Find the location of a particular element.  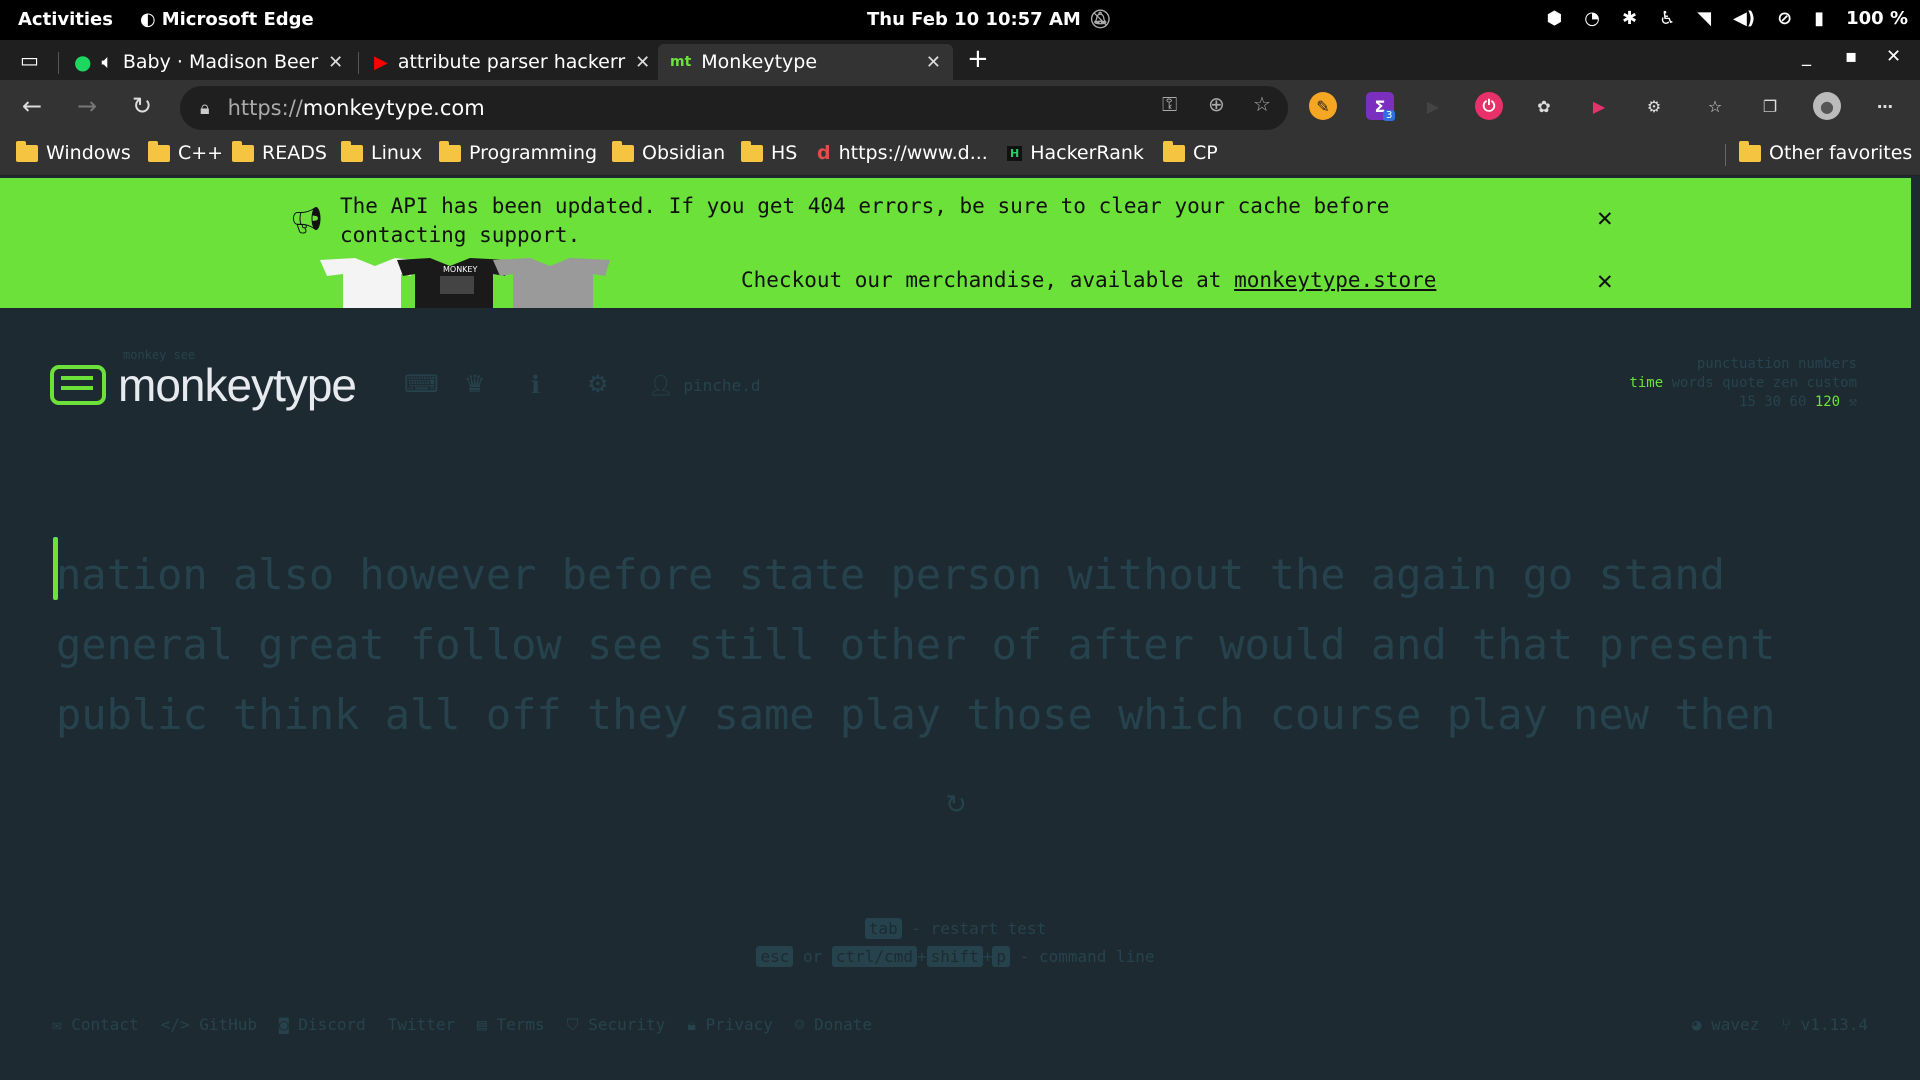

bookmark-cp: CP is located at coordinates (1190, 152).